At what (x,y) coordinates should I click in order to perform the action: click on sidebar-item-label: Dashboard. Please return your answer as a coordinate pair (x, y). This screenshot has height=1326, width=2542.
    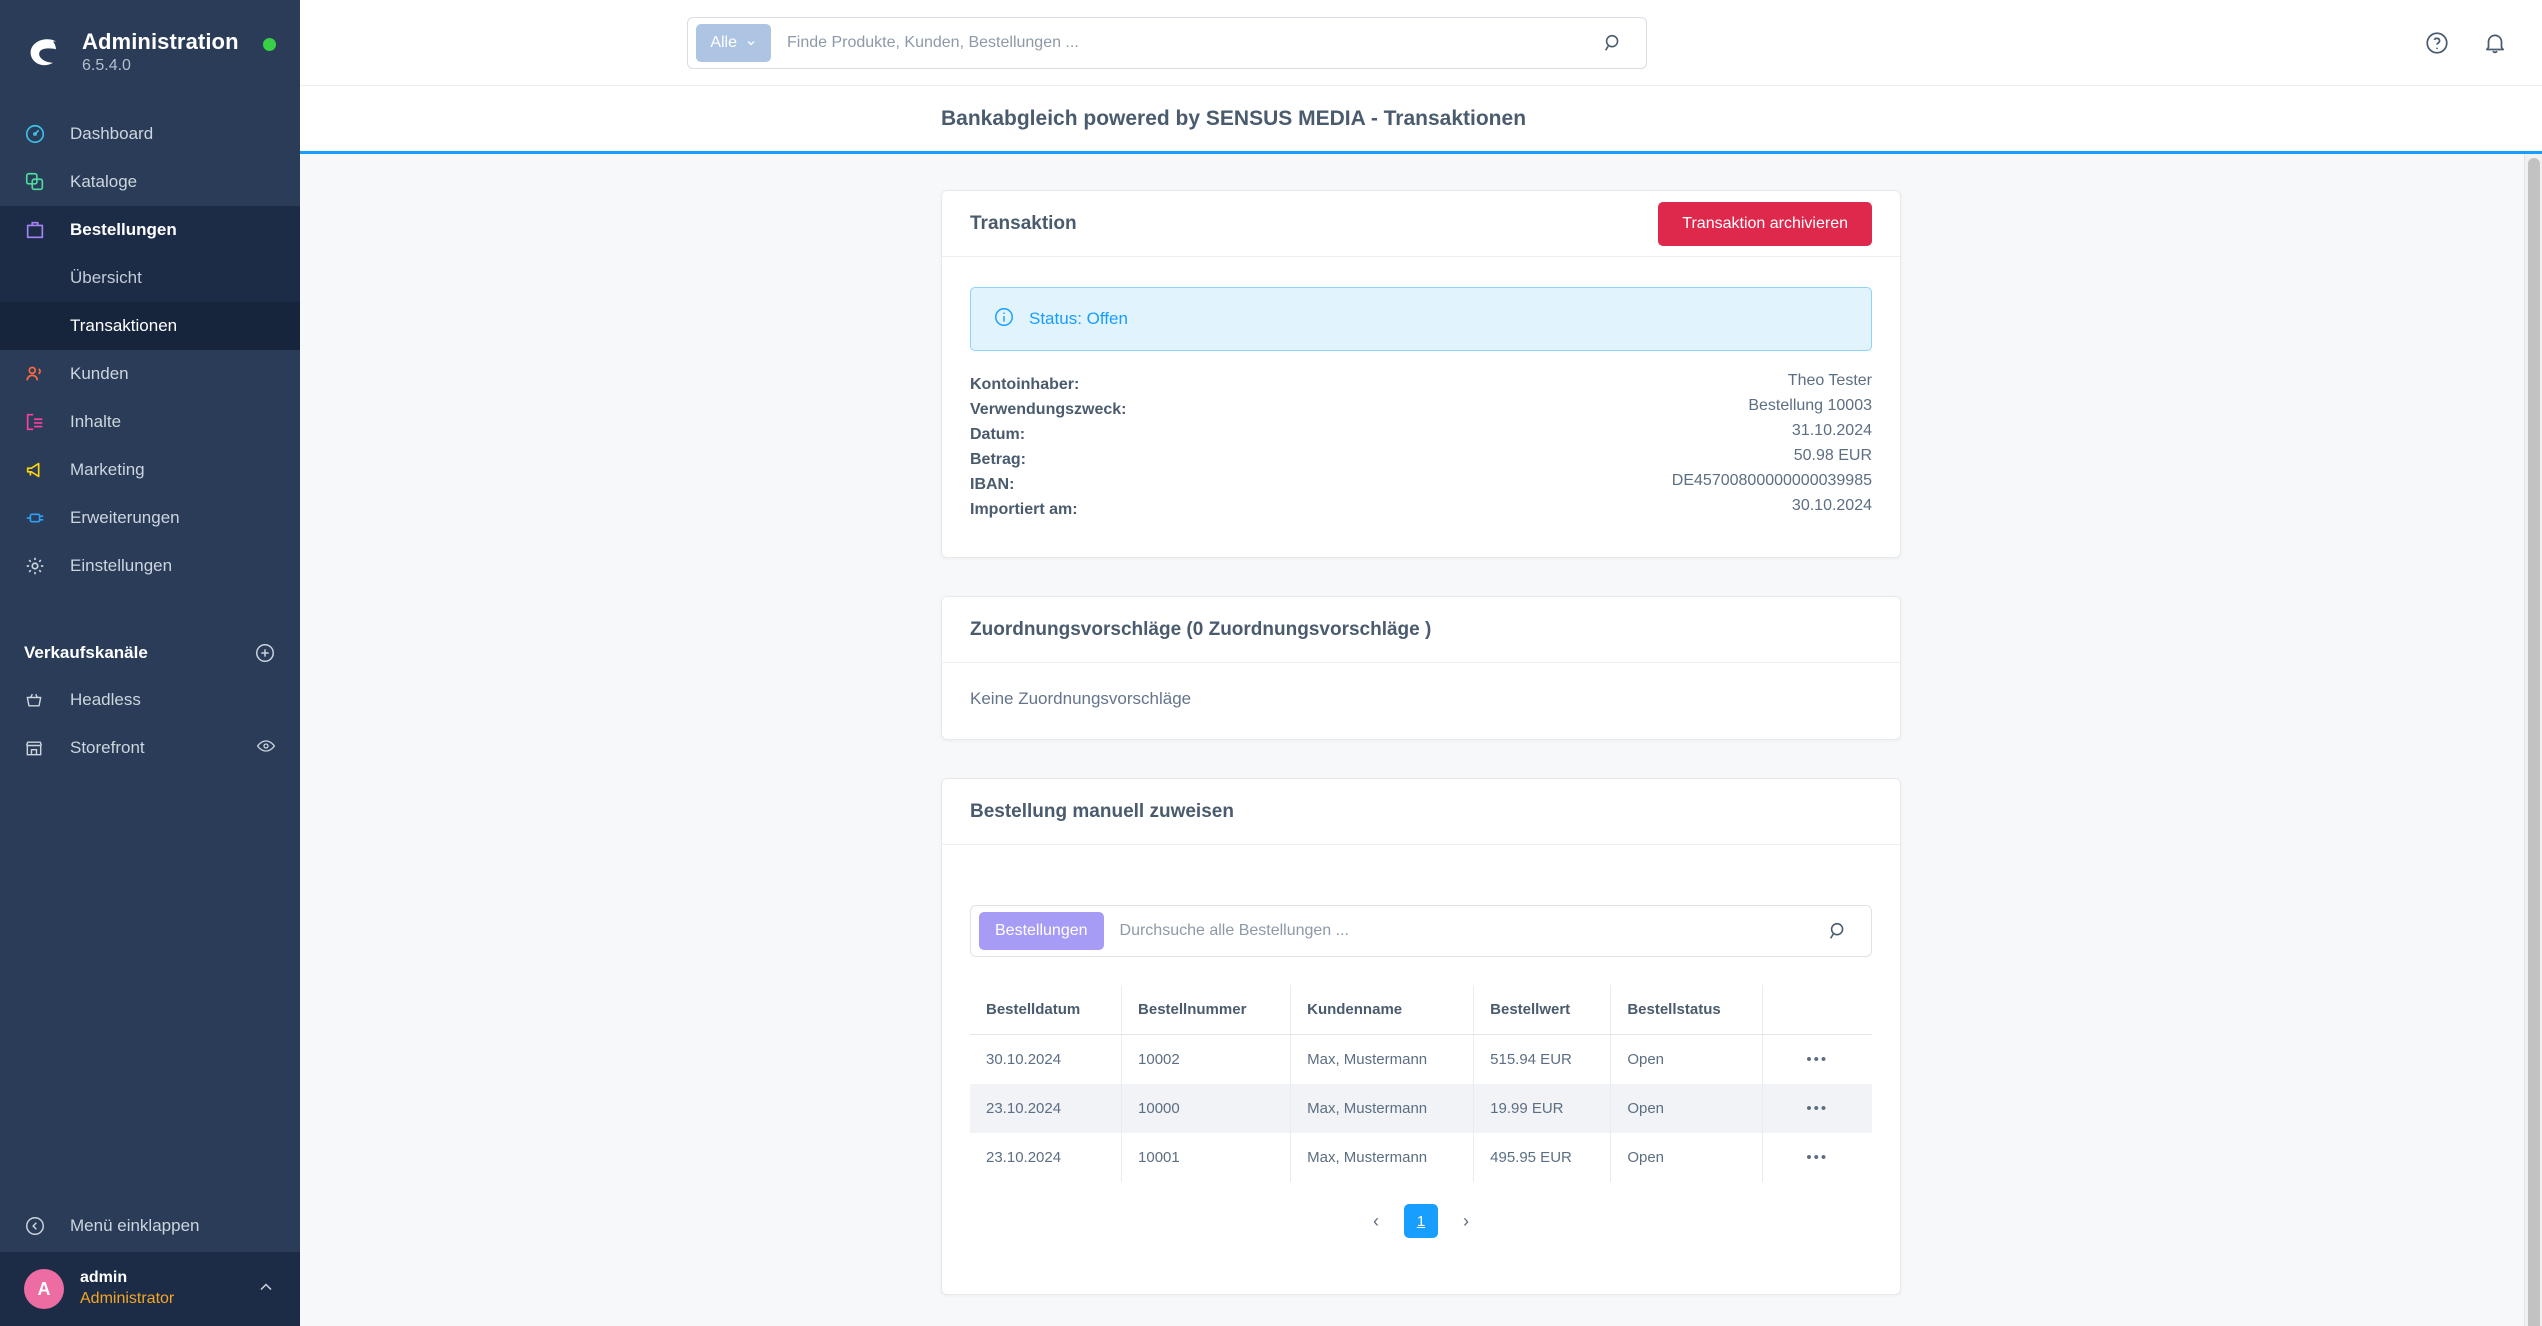
    Looking at the image, I should click on (112, 133).